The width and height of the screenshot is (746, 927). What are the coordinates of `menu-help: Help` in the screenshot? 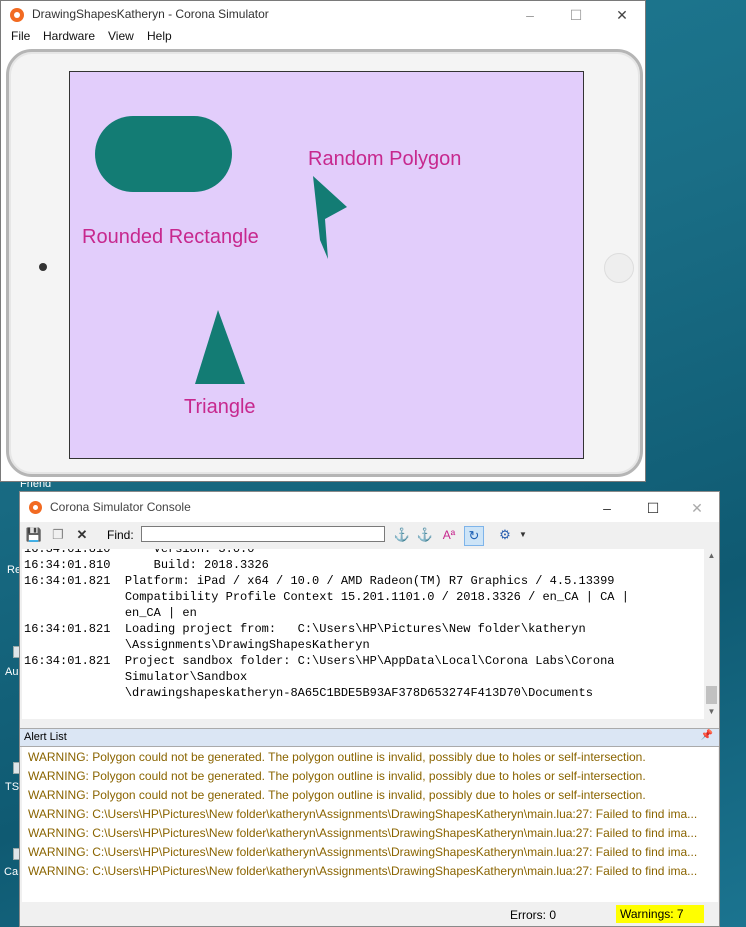 It's located at (159, 36).